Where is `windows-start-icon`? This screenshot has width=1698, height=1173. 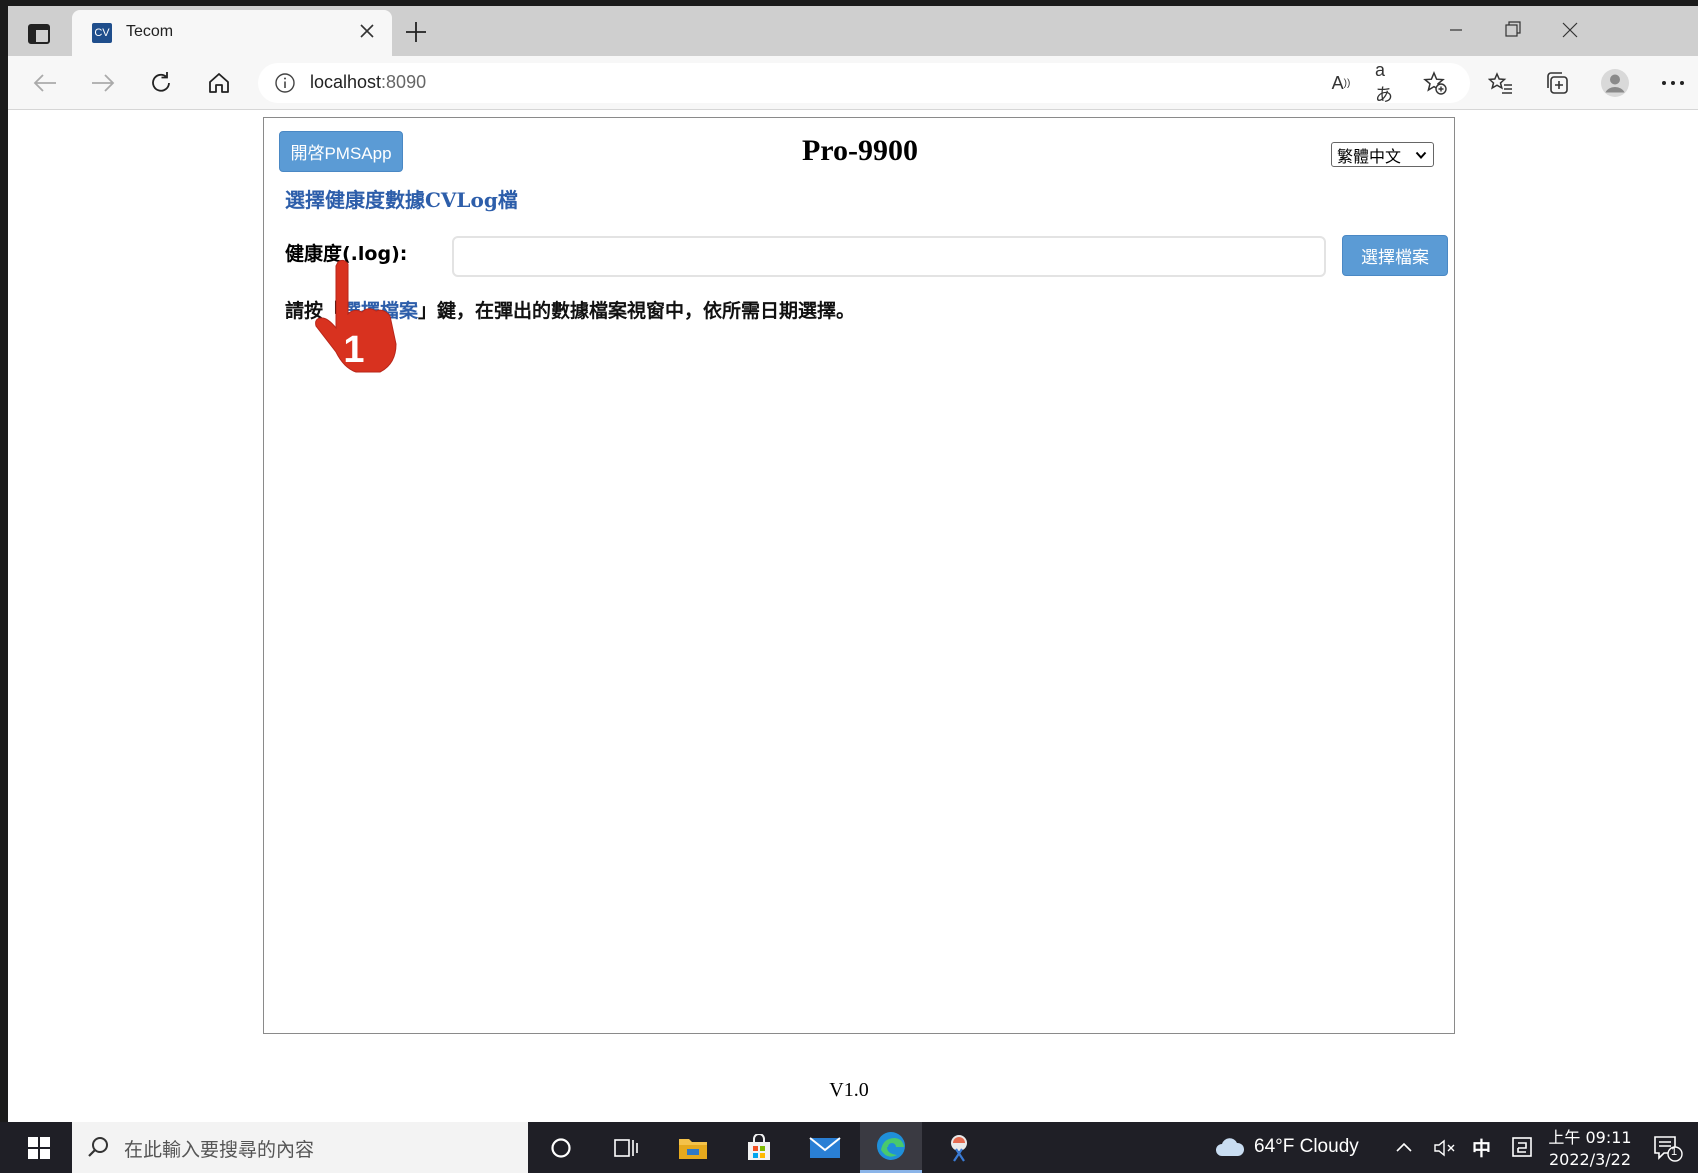
windows-start-icon is located at coordinates (39, 1147).